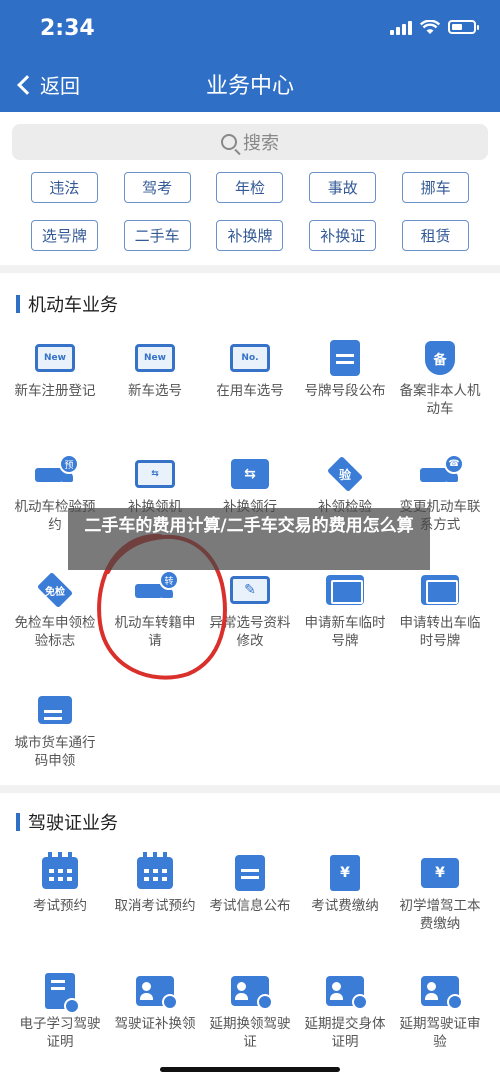 This screenshot has width=500, height=1082. What do you see at coordinates (249, 86) in the screenshot?
I see `page-title: 业务中心` at bounding box center [249, 86].